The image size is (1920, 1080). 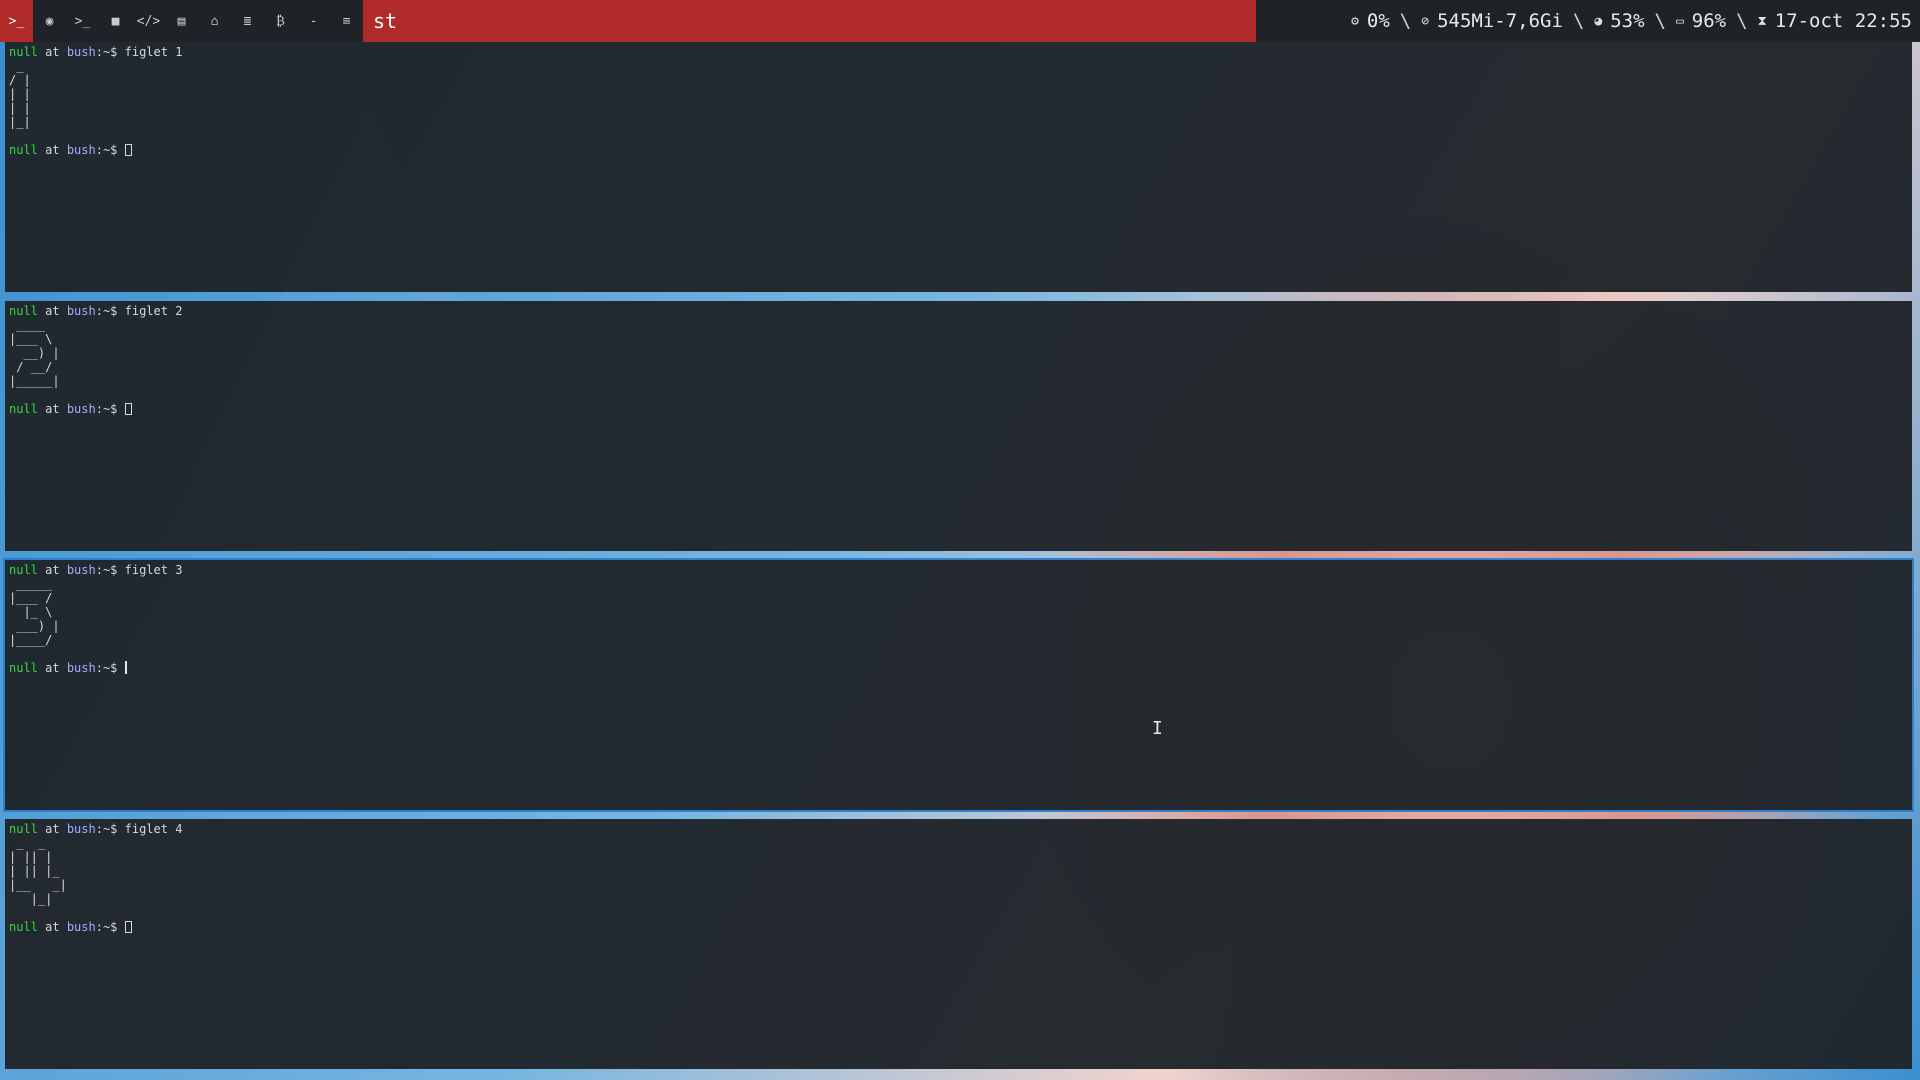 I want to click on cpu-icon: ⚙, so click(x=1355, y=21).